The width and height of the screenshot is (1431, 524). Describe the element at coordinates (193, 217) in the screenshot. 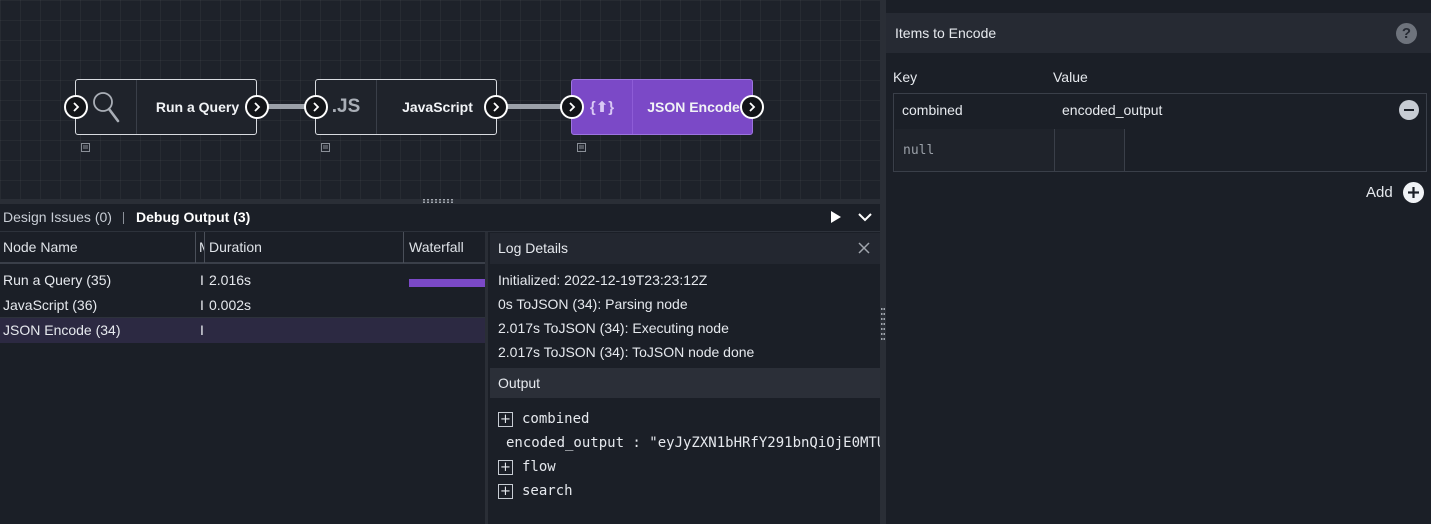

I see `tab-debug-output: Debug Output (3)` at that location.